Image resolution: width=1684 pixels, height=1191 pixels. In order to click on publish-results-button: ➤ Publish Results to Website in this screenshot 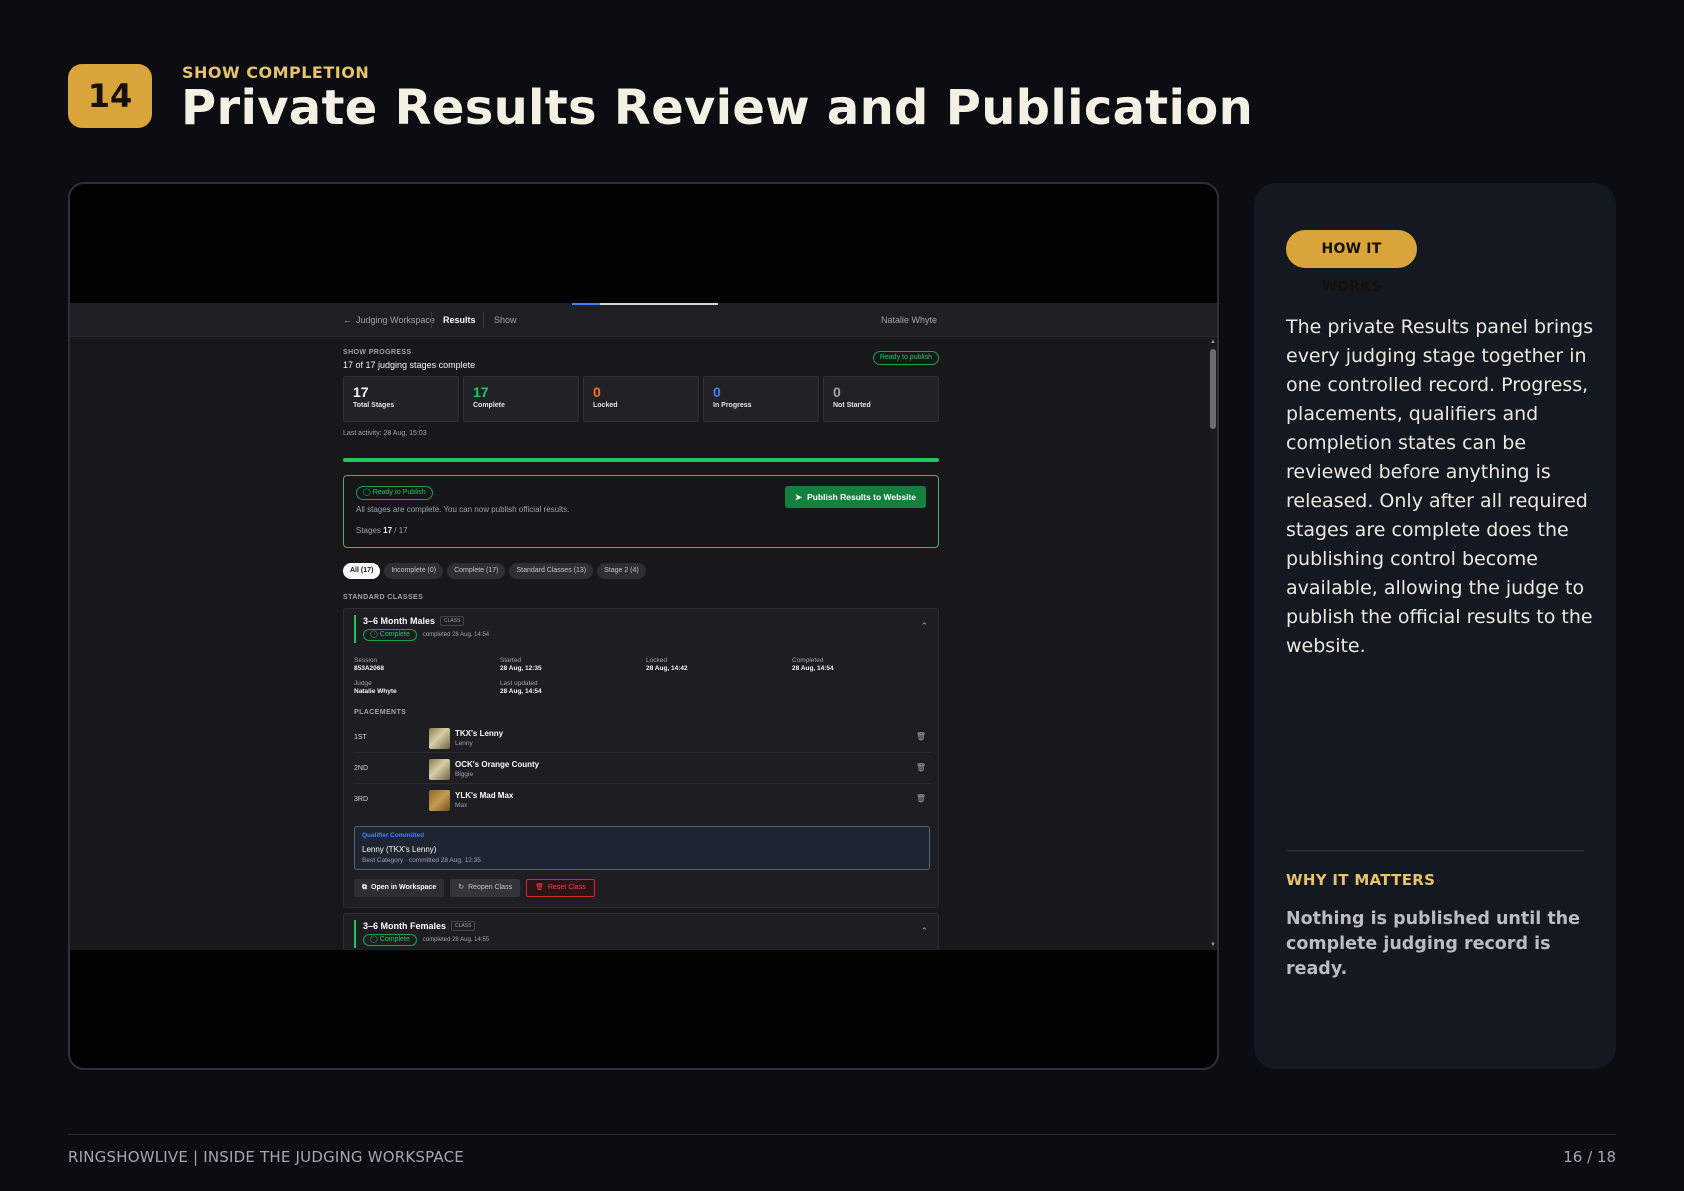, I will do `click(855, 497)`.